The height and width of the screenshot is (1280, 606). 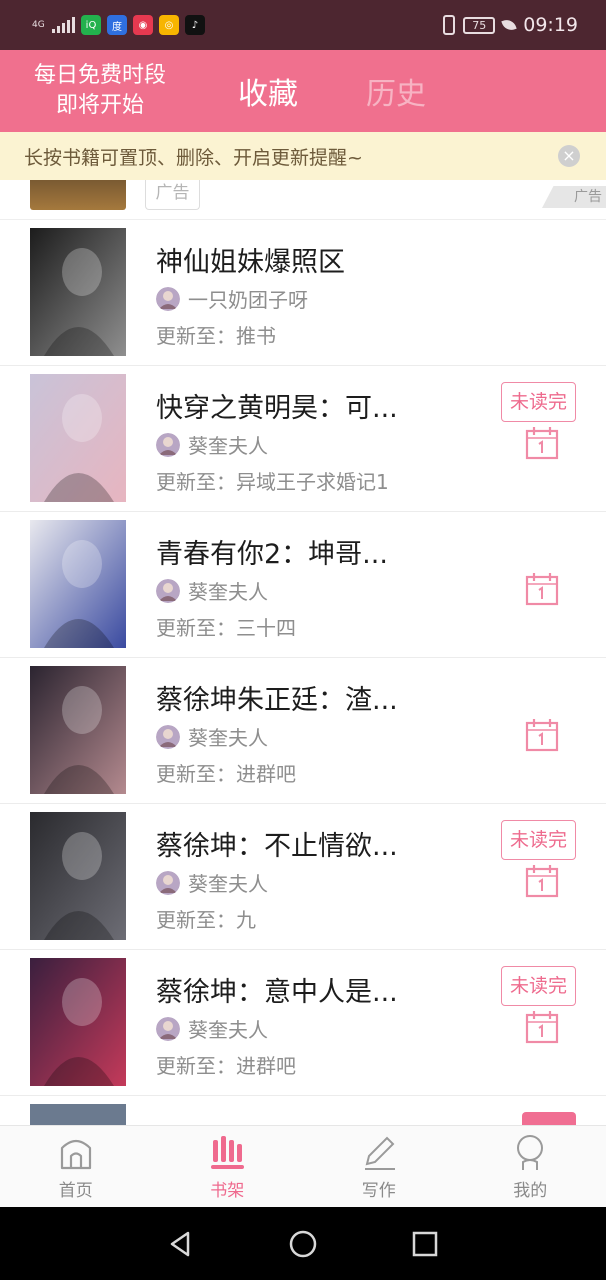 I want to click on baidu-icon: 度, so click(x=117, y=25).